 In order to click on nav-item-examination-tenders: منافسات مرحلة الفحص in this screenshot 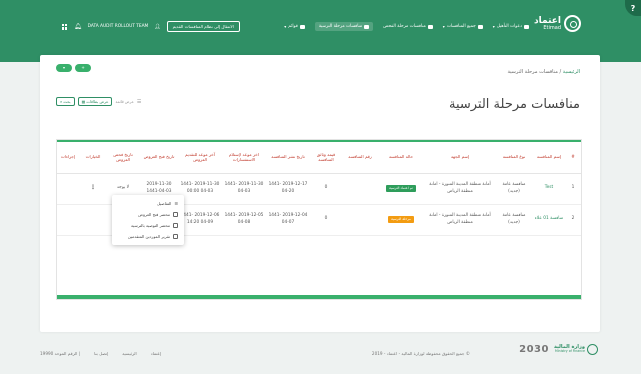, I will do `click(408, 26)`.